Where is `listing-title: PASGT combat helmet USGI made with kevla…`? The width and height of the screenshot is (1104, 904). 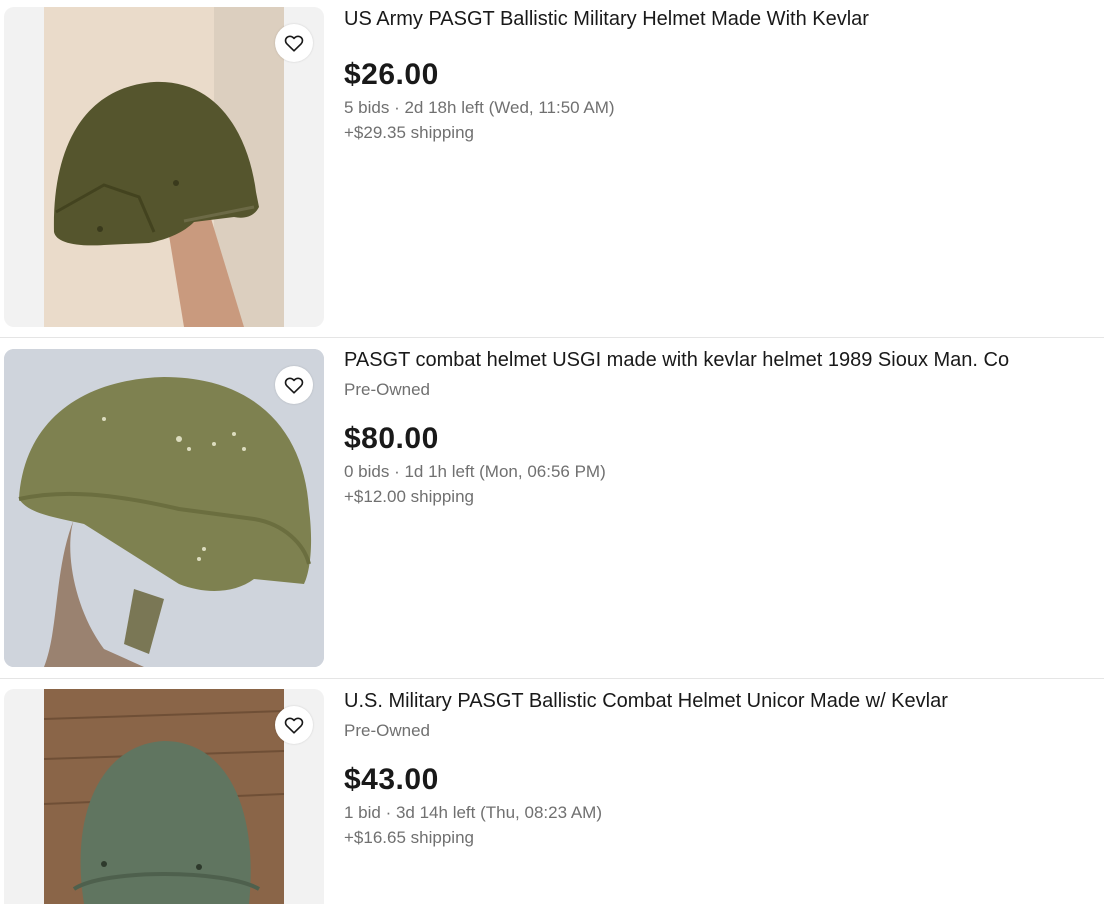
listing-title: PASGT combat helmet USGI made with kevla… is located at coordinates (676, 360).